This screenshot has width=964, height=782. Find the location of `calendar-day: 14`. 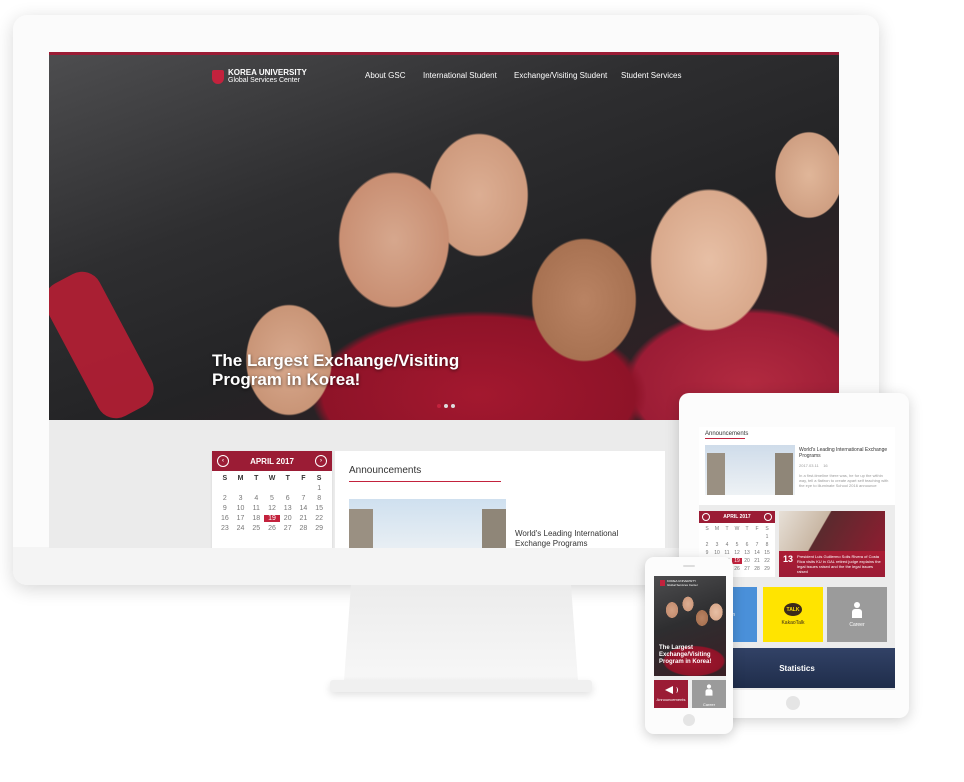

calendar-day: 14 is located at coordinates (304, 508).